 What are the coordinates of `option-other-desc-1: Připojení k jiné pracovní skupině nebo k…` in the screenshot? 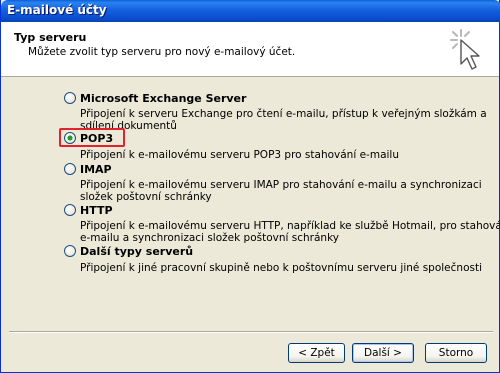 It's located at (281, 268).